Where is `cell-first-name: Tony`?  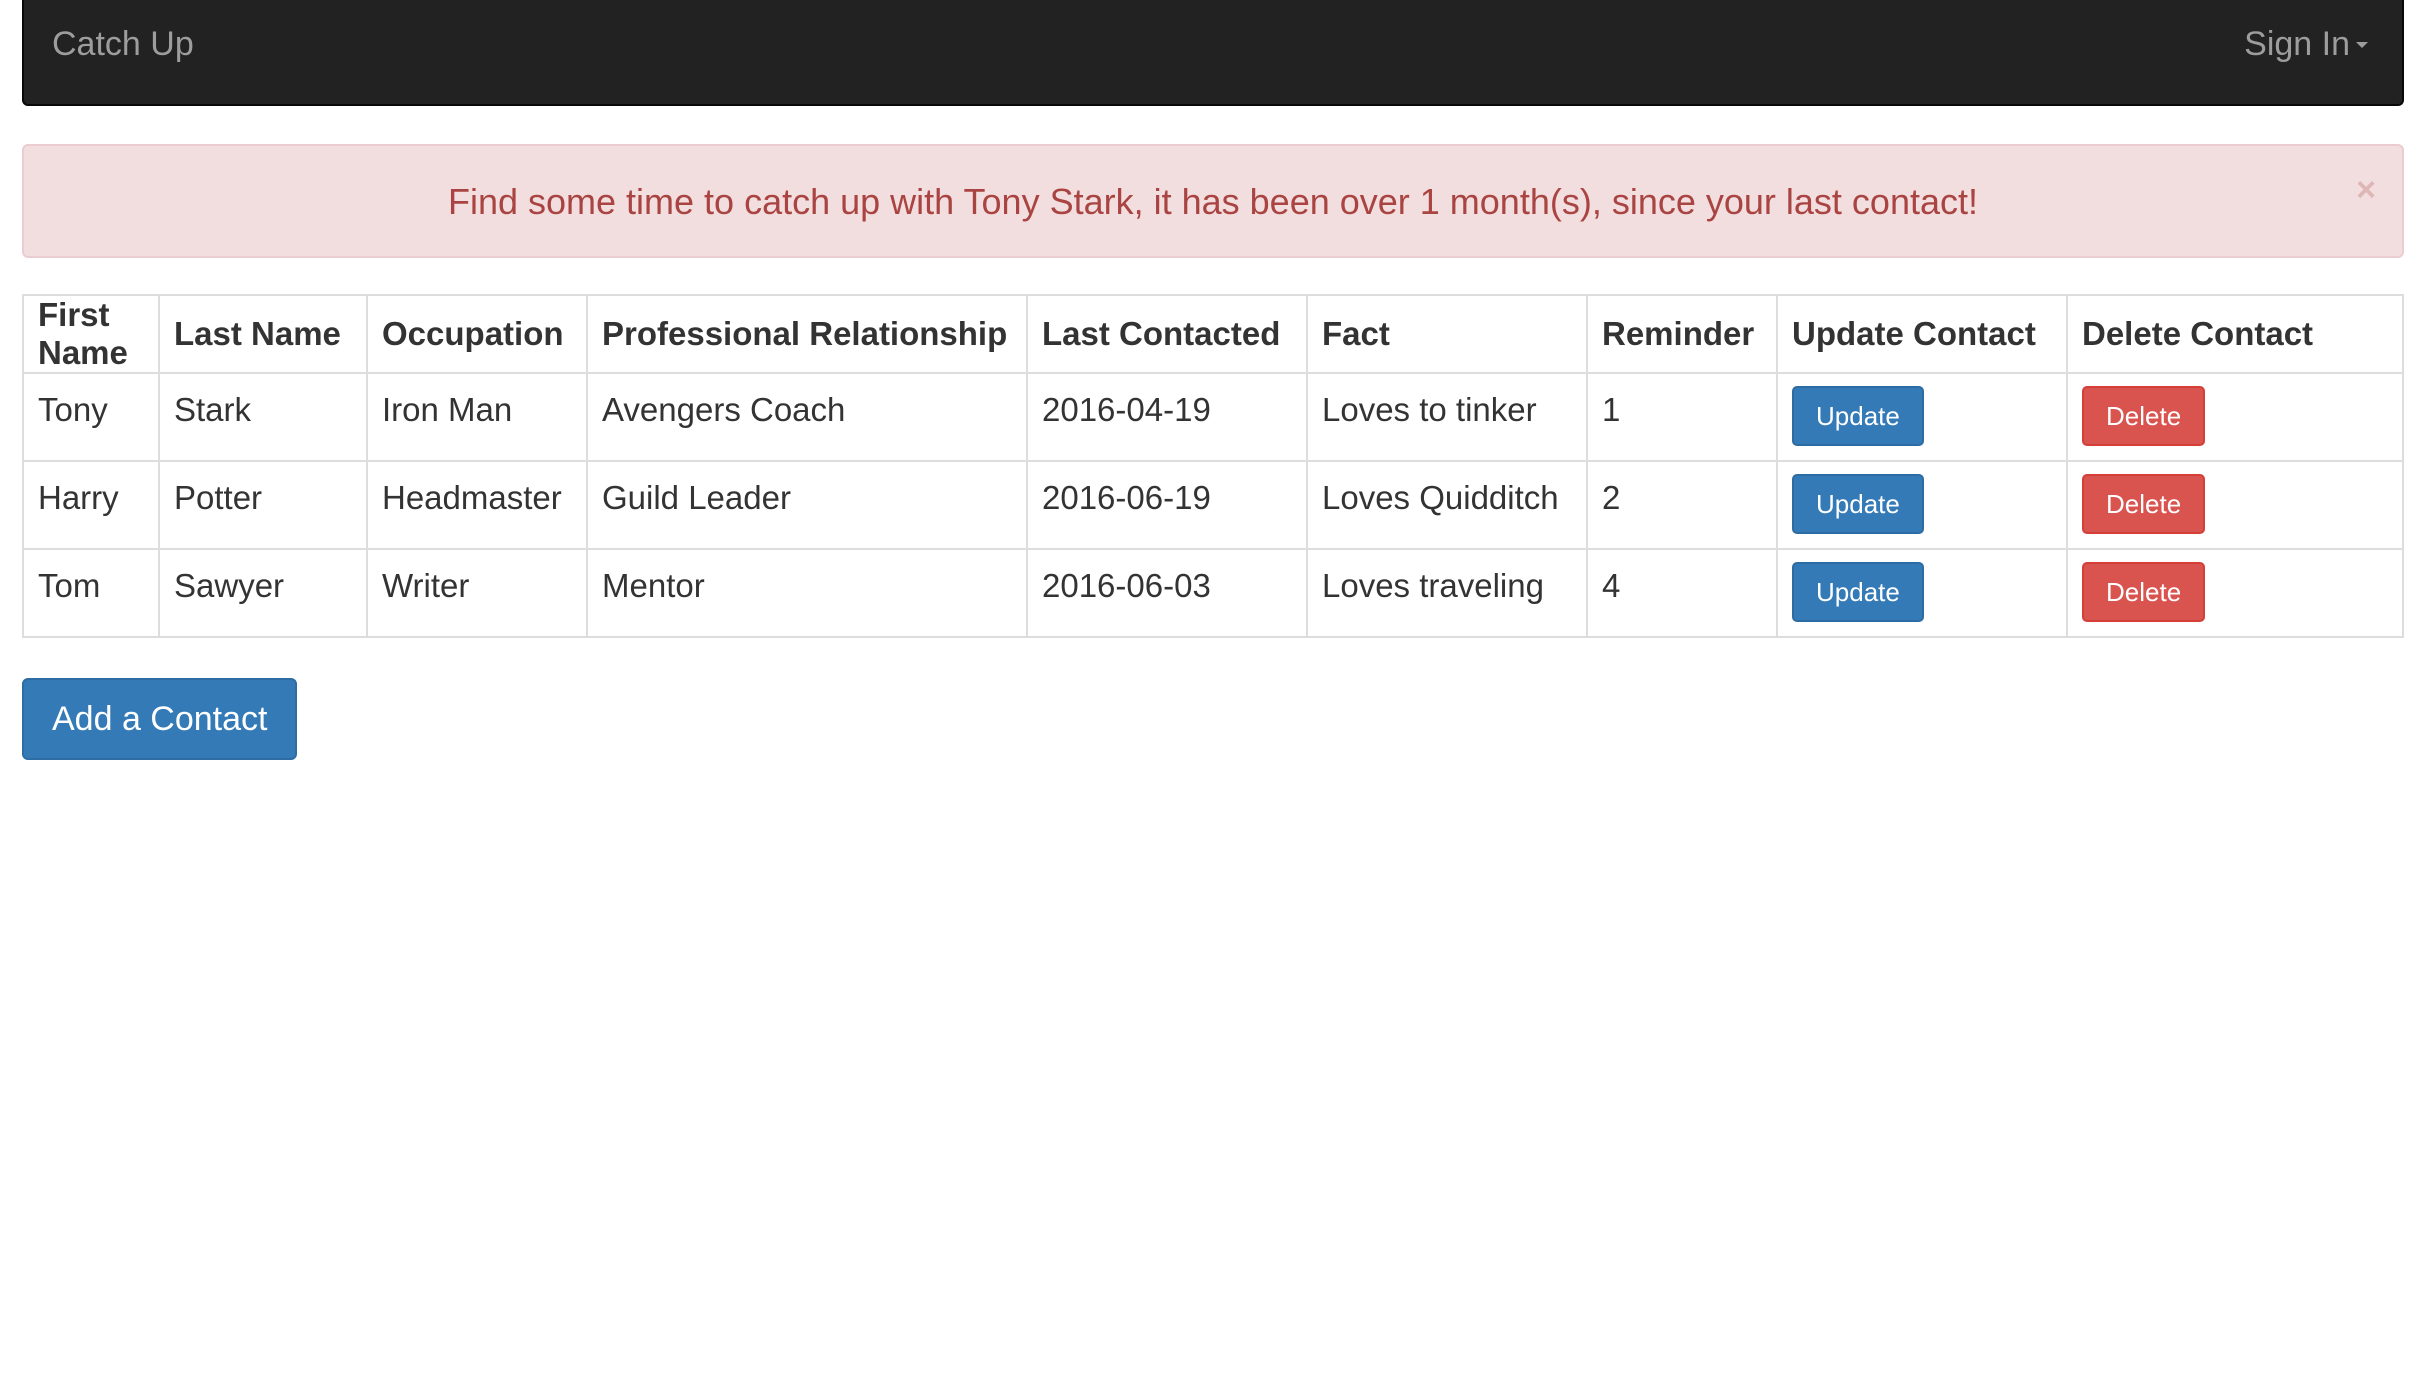
cell-first-name: Tony is located at coordinates (91, 417).